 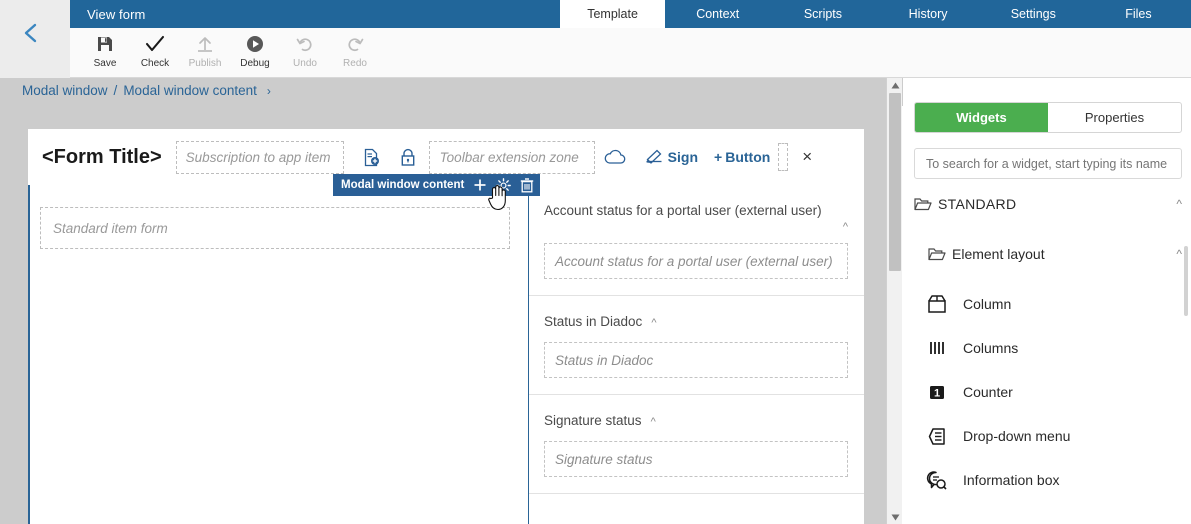 I want to click on add-button-control: + Button, so click(x=742, y=157).